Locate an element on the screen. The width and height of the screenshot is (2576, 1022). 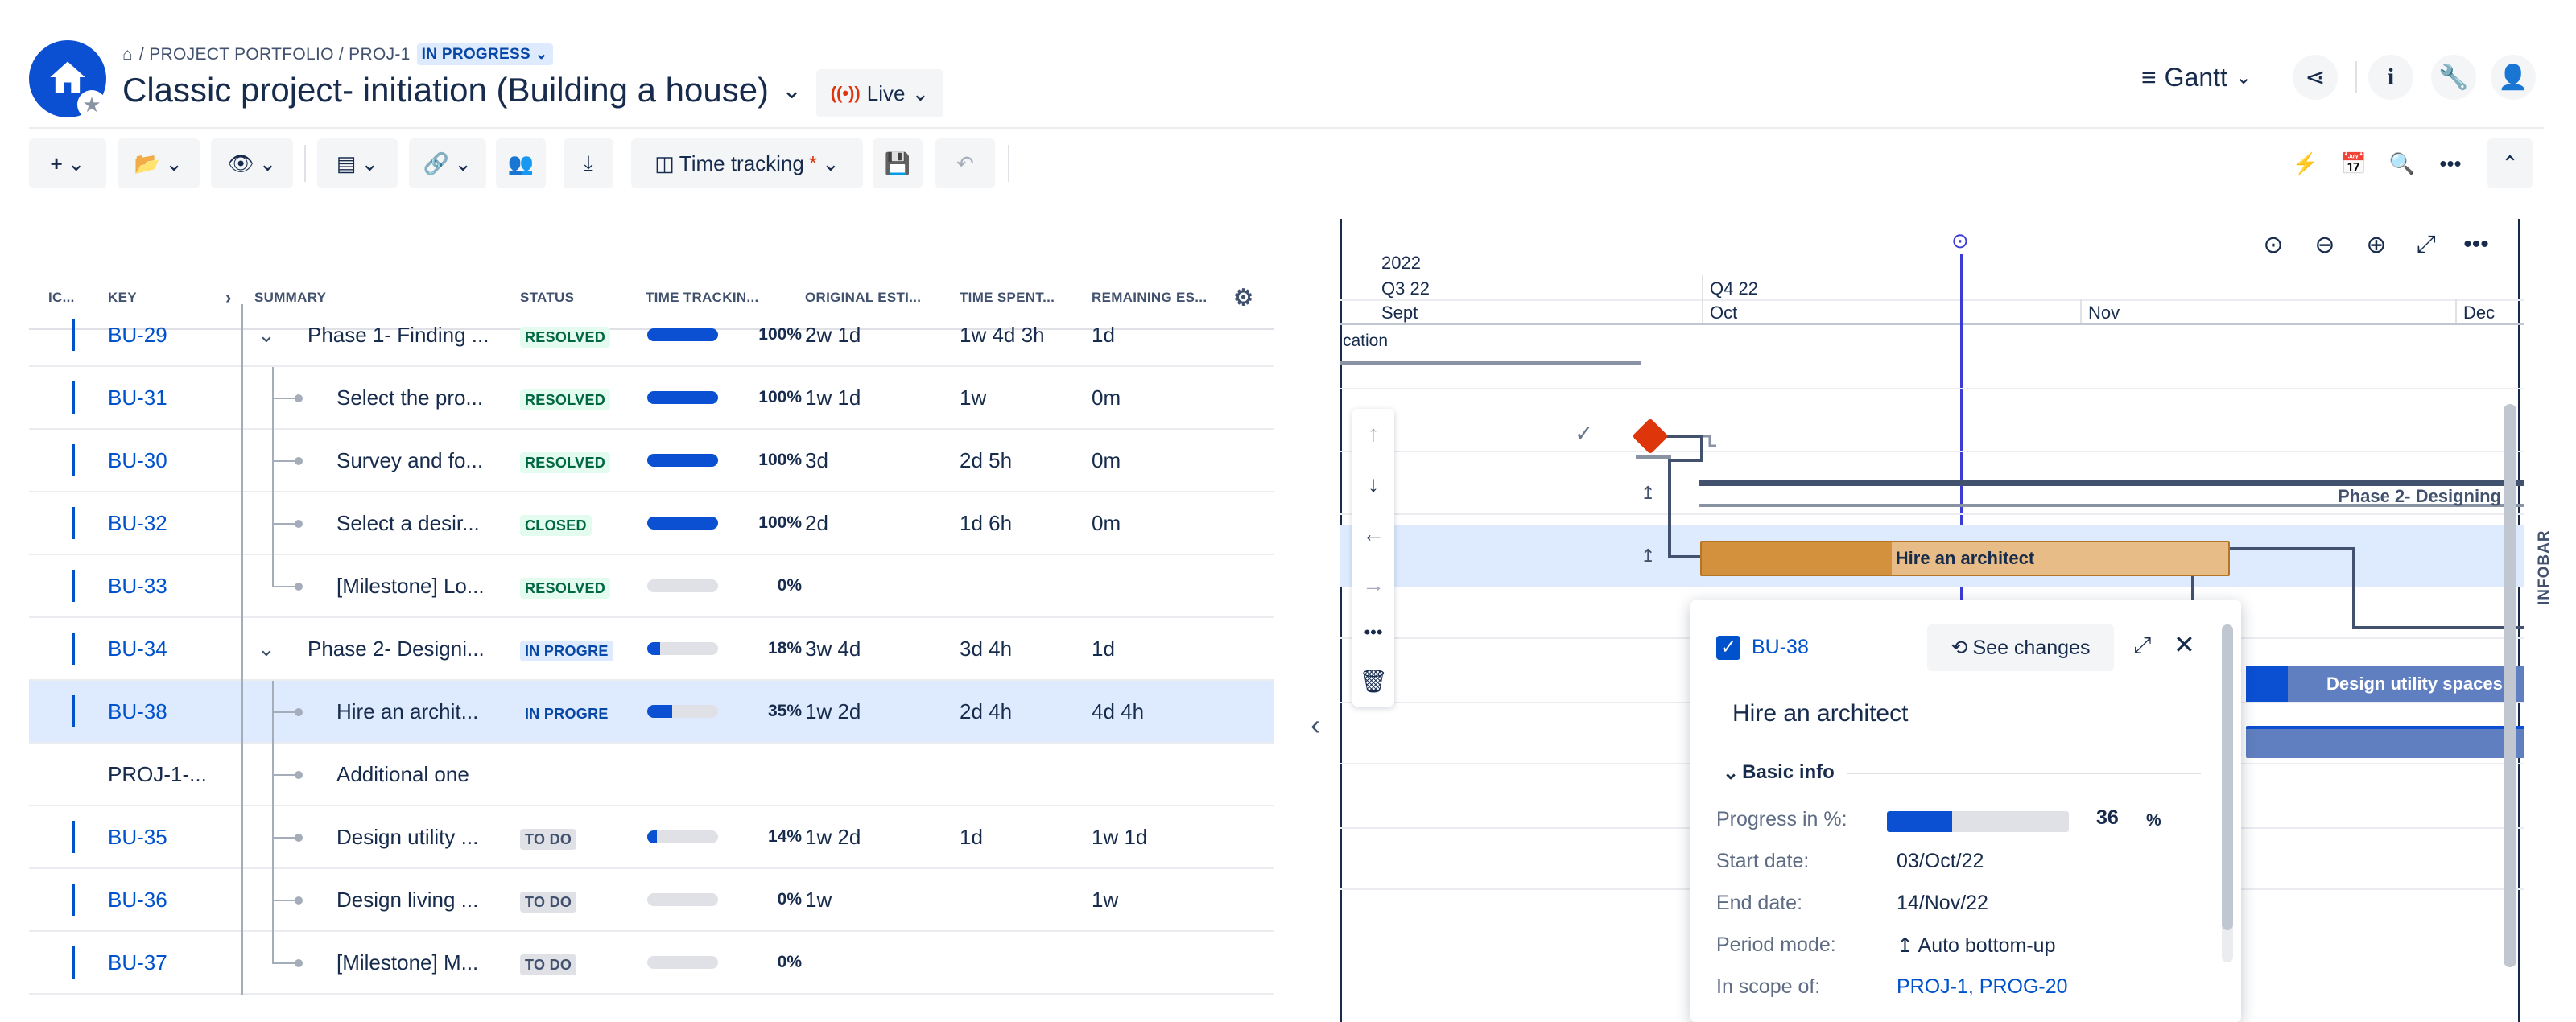
row-key: BU-36 is located at coordinates (137, 899).